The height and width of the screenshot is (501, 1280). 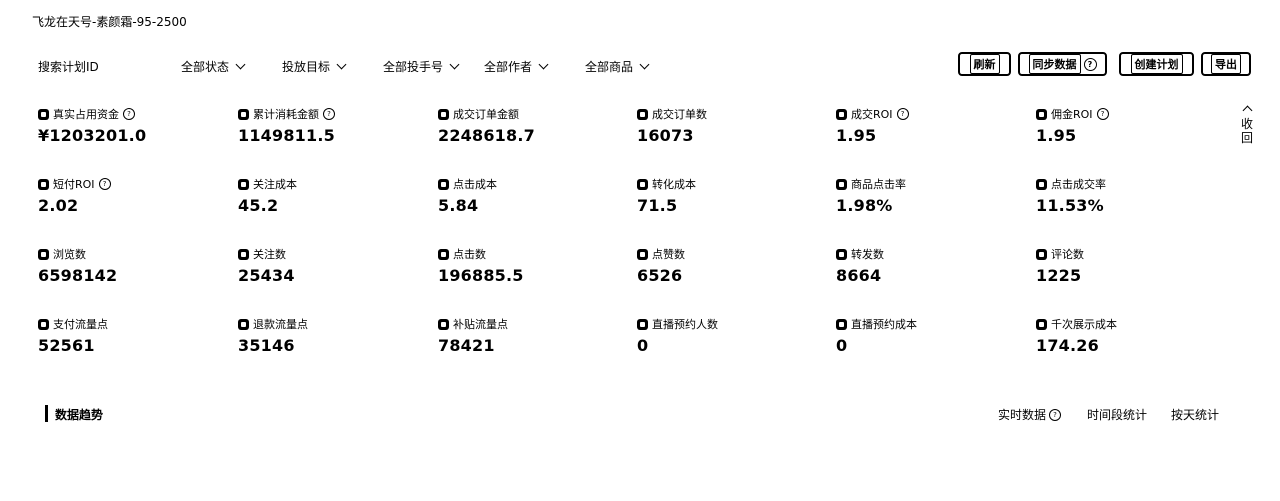 I want to click on pitcher-dropdown: 全部投手号, so click(x=421, y=66).